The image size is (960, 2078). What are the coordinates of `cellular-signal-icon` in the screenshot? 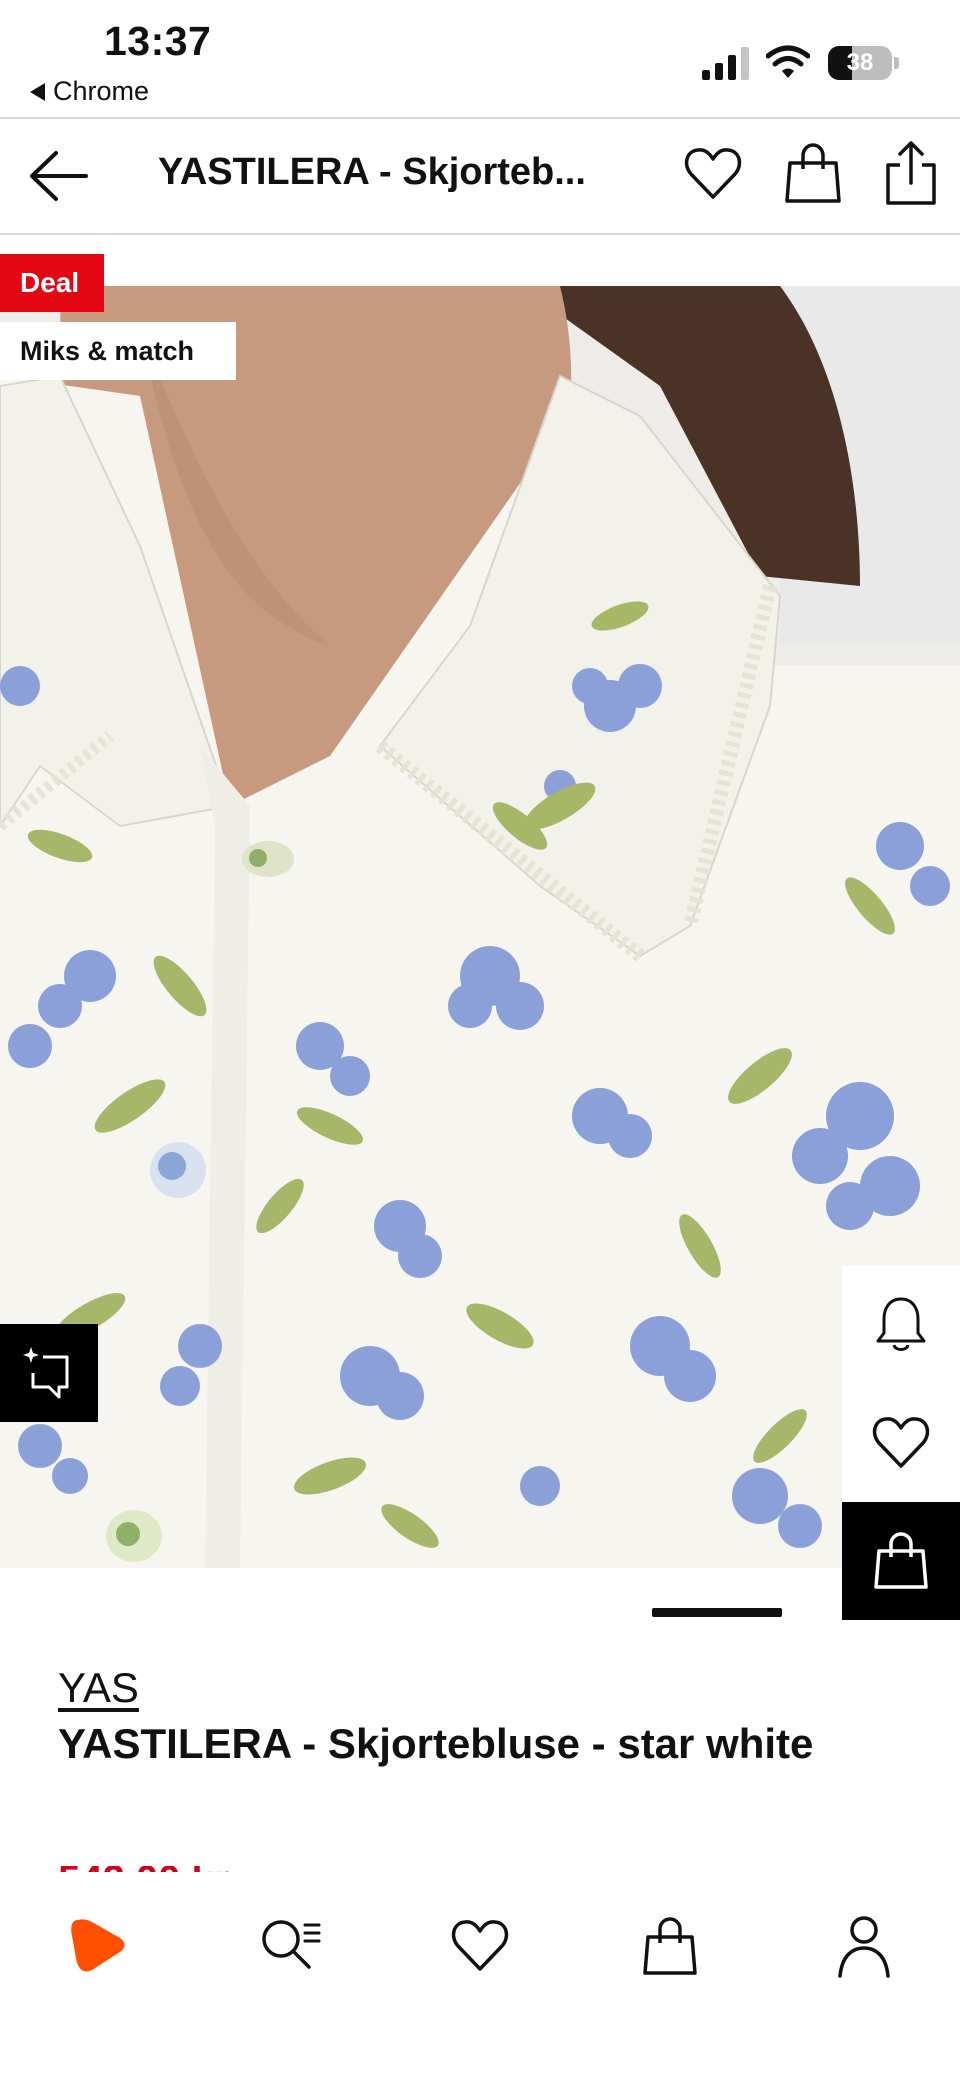 It's located at (725, 63).